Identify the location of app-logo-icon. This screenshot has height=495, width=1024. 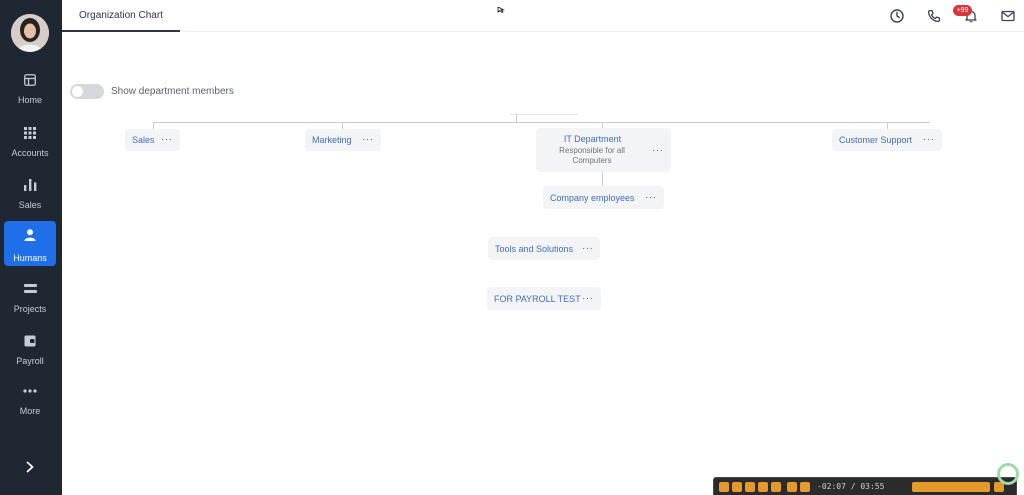
(1008, 474).